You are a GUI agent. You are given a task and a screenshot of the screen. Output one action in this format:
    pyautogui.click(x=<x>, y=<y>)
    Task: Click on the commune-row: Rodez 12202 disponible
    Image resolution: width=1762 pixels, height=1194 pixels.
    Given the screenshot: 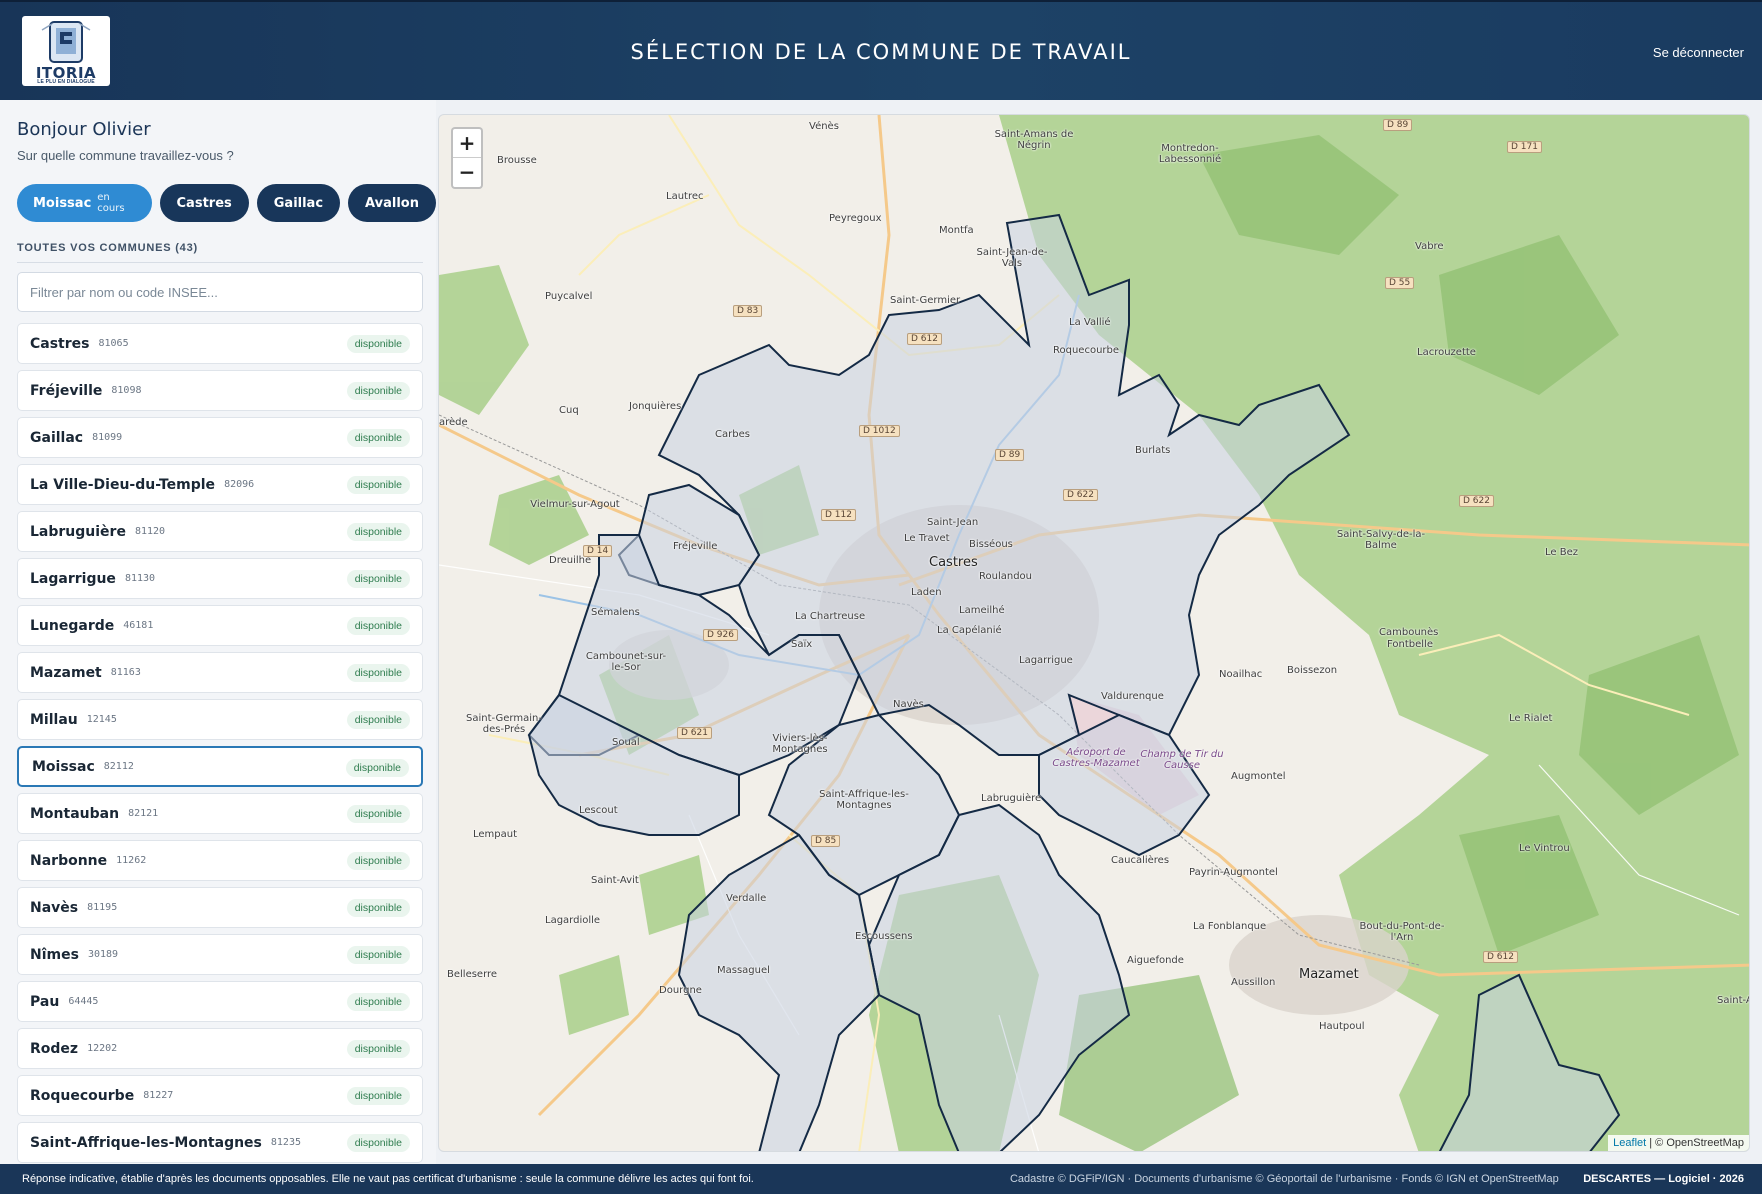 What is the action you would take?
    pyautogui.click(x=220, y=1048)
    